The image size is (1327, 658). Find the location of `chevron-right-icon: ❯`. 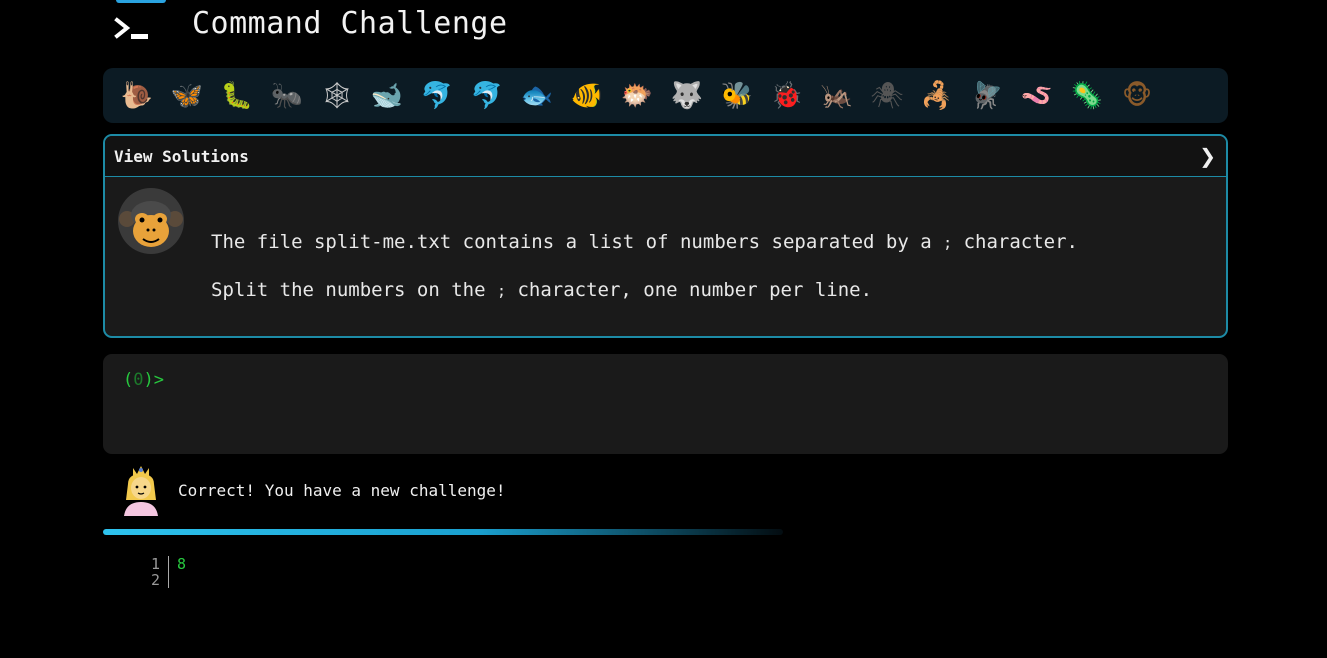

chevron-right-icon: ❯ is located at coordinates (1207, 156).